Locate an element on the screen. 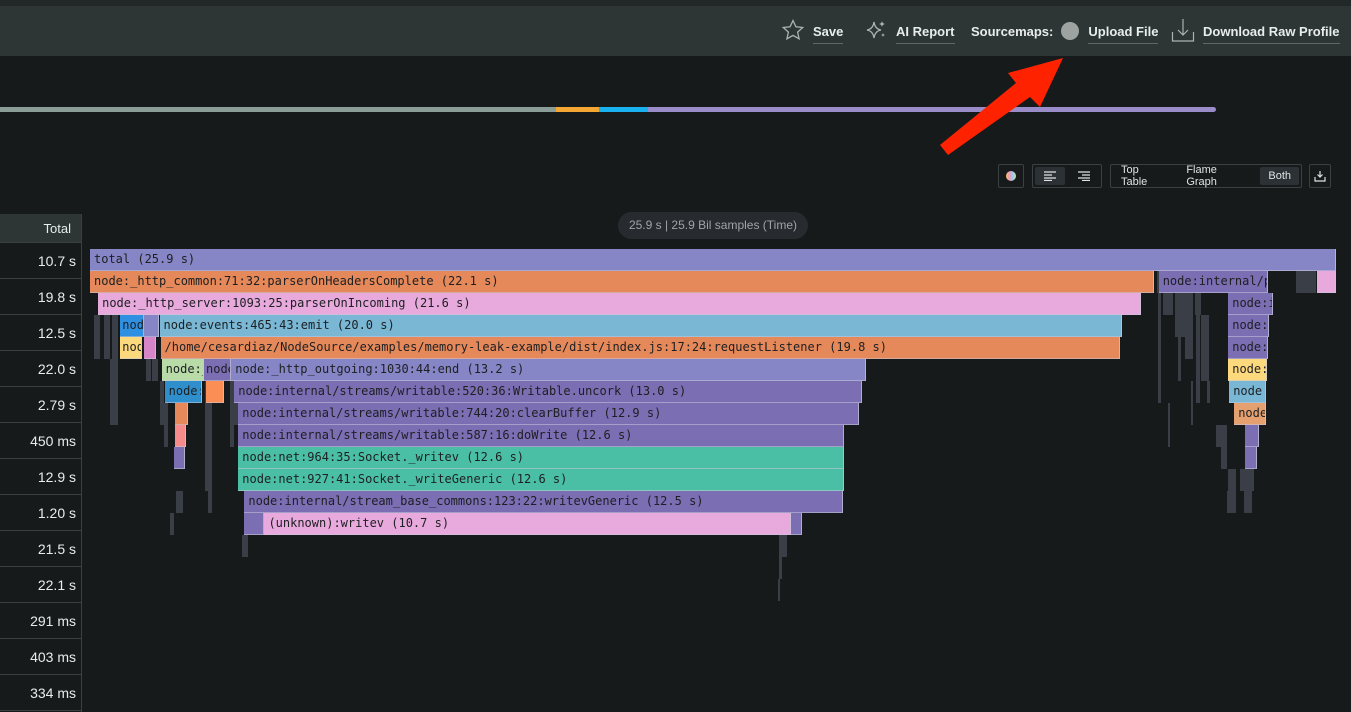 Image resolution: width=1351 pixels, height=712 pixels. download-raw-profile-button: Download Raw Profile is located at coordinates (1255, 31).